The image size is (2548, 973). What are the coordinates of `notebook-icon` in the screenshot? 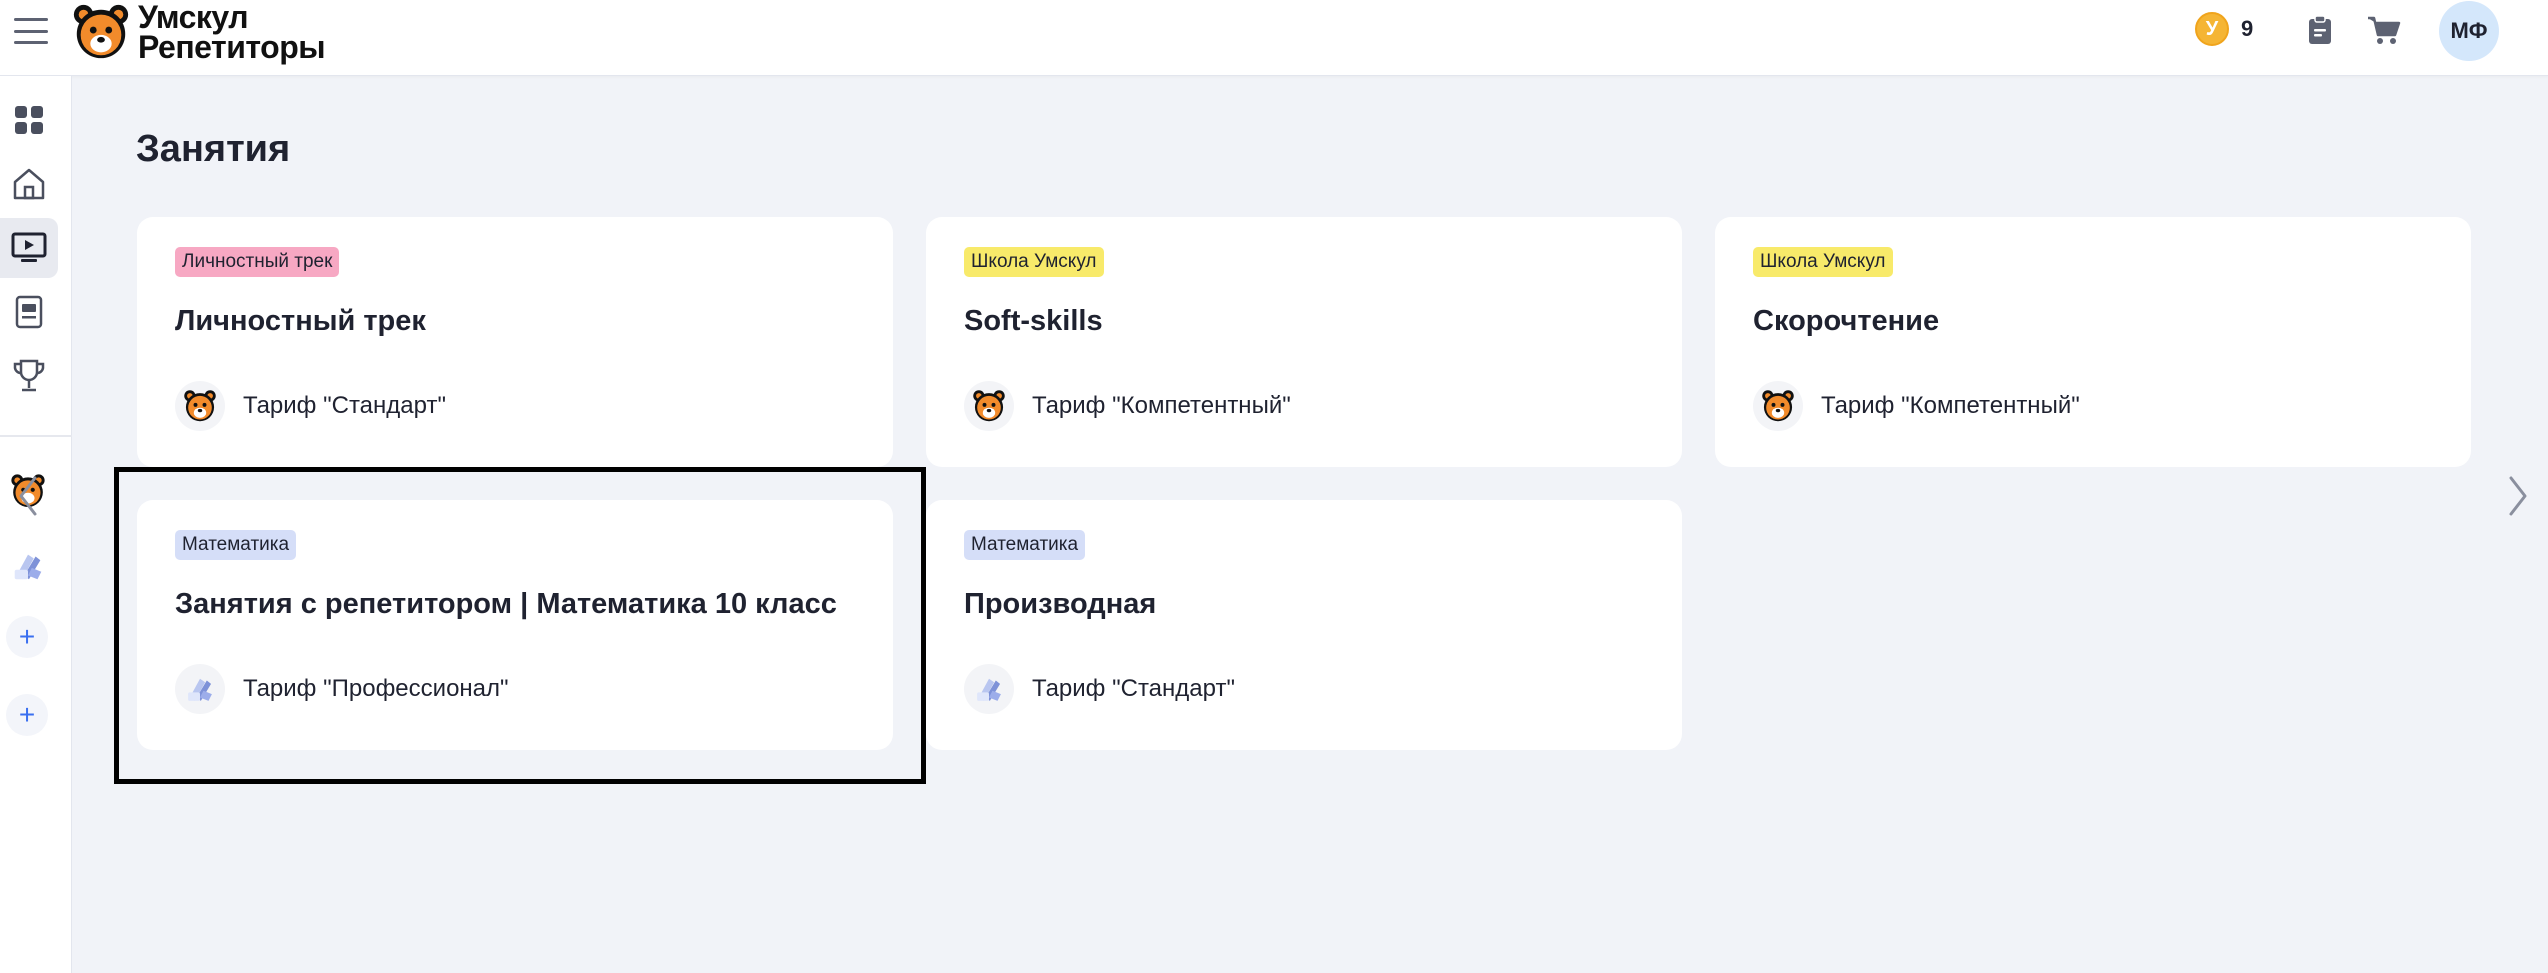 It's located at (29, 312).